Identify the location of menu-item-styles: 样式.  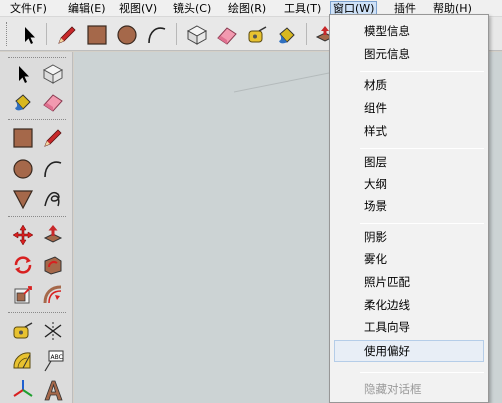
(409, 131).